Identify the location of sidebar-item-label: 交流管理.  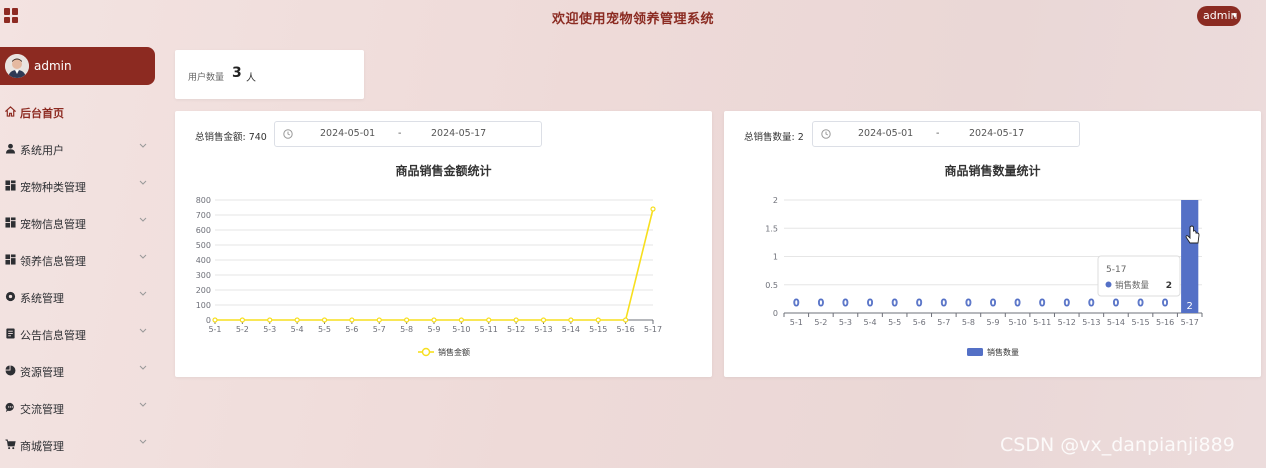
(42, 409).